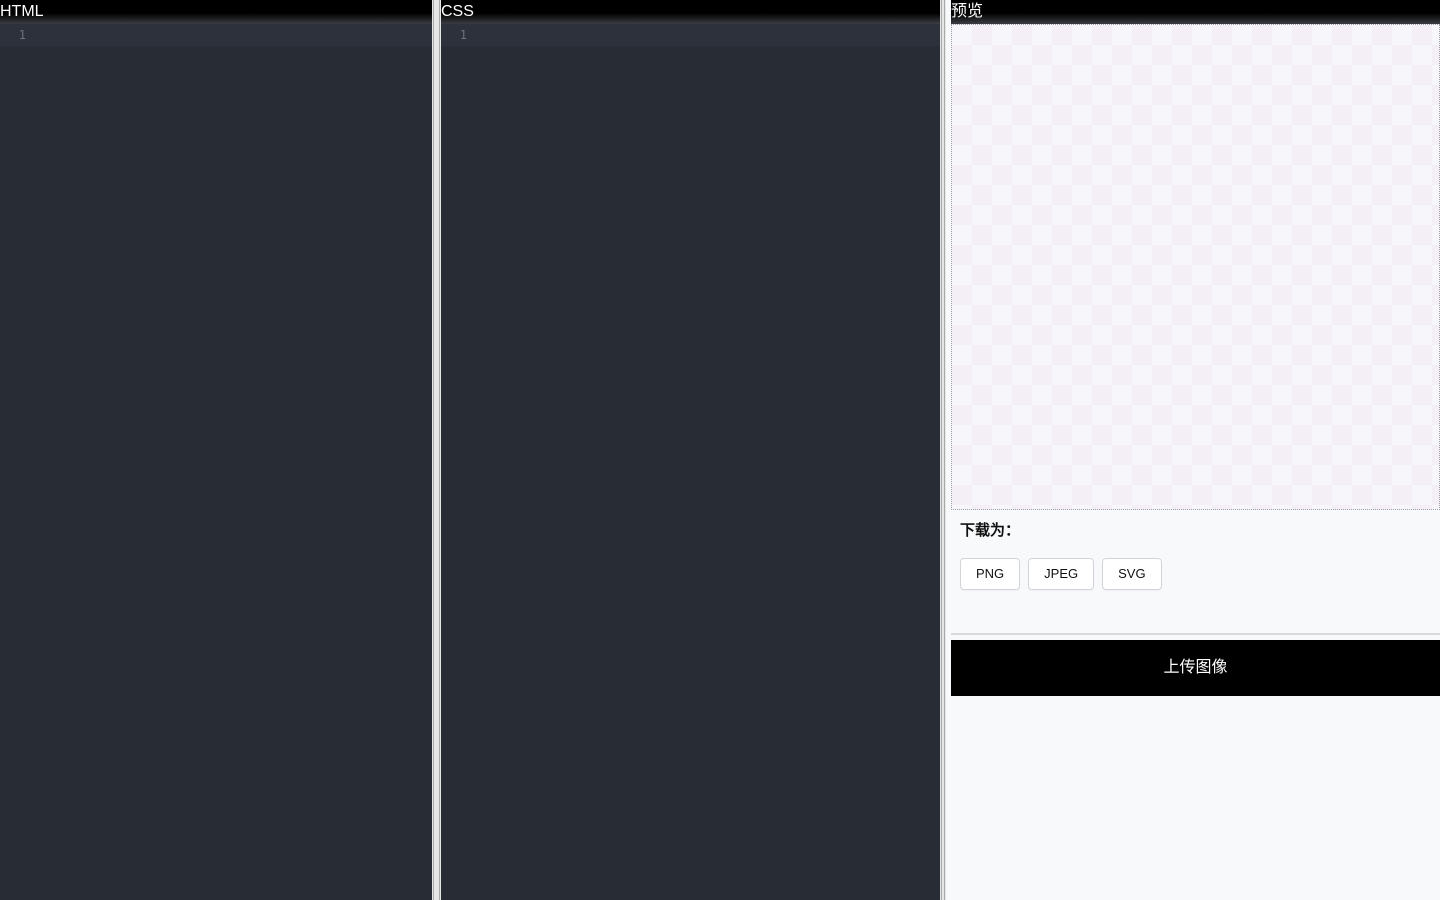 This screenshot has width=1440, height=900. Describe the element at coordinates (1195, 12) in the screenshot. I see `preview-title: 预览` at that location.